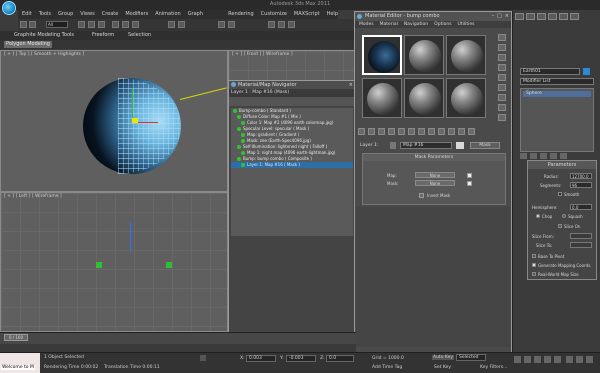 The width and height of the screenshot is (600, 373). What do you see at coordinates (426, 145) in the screenshot?
I see `map-name-input: Map #16` at bounding box center [426, 145].